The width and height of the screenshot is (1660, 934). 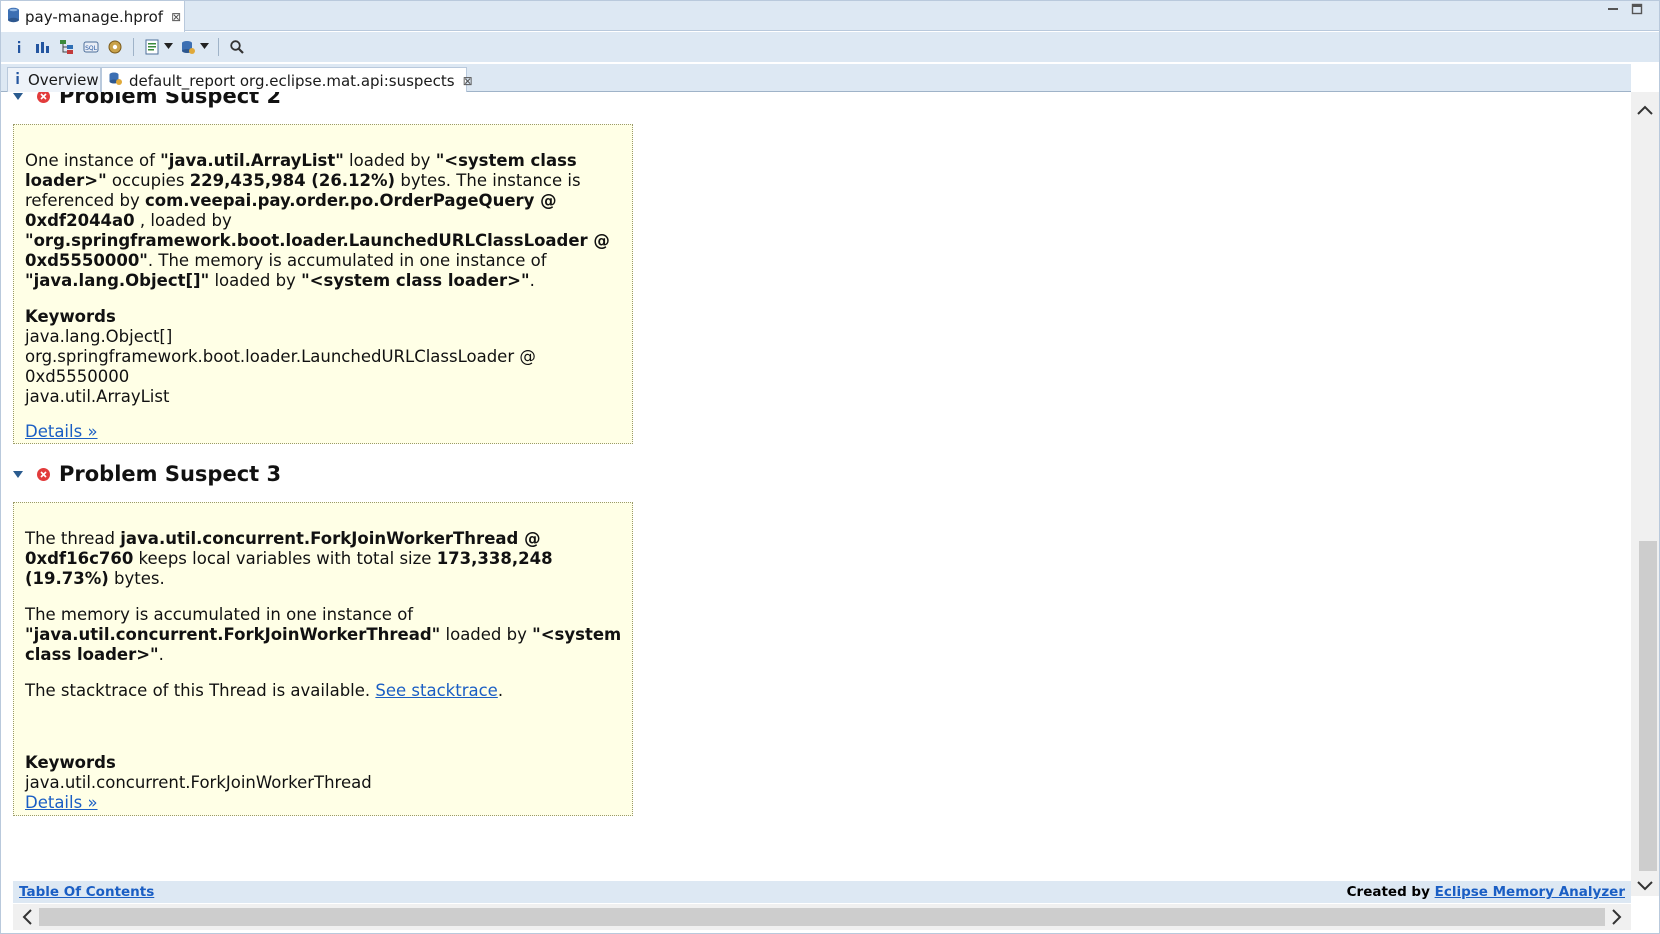 I want to click on tab-overview: Overview, so click(x=54, y=79).